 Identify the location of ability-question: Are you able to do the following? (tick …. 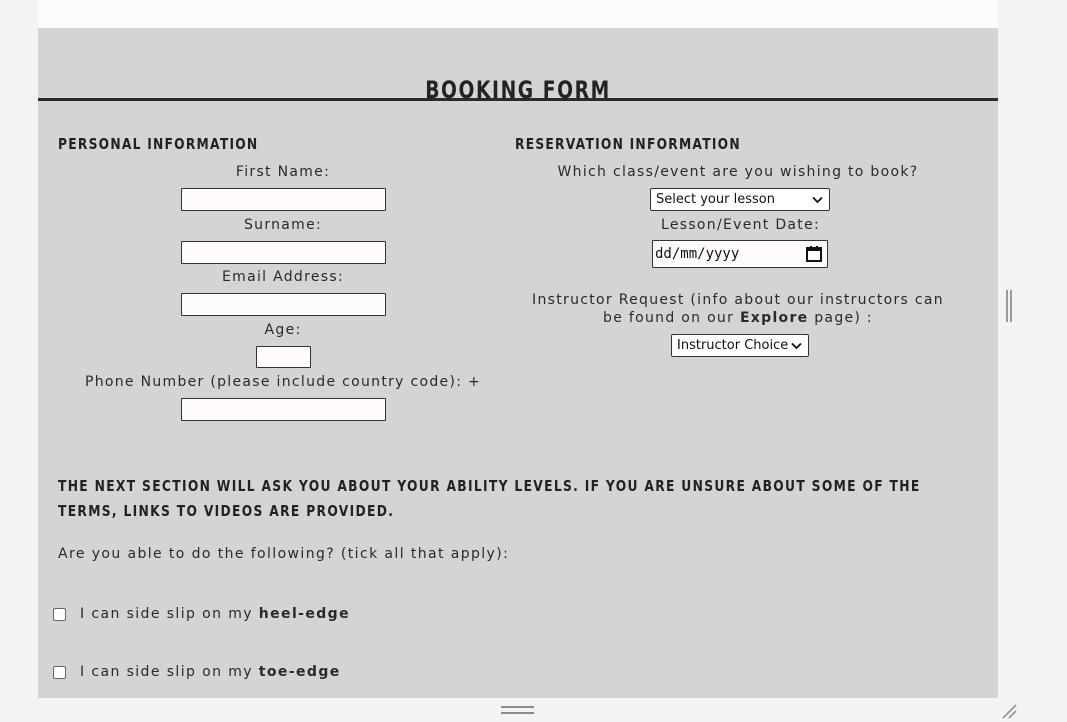
(284, 554).